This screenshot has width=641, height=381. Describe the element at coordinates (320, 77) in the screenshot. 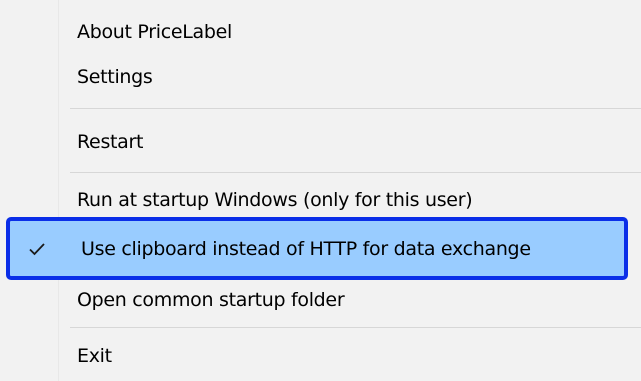

I see `menu-item-settings: Settings` at that location.